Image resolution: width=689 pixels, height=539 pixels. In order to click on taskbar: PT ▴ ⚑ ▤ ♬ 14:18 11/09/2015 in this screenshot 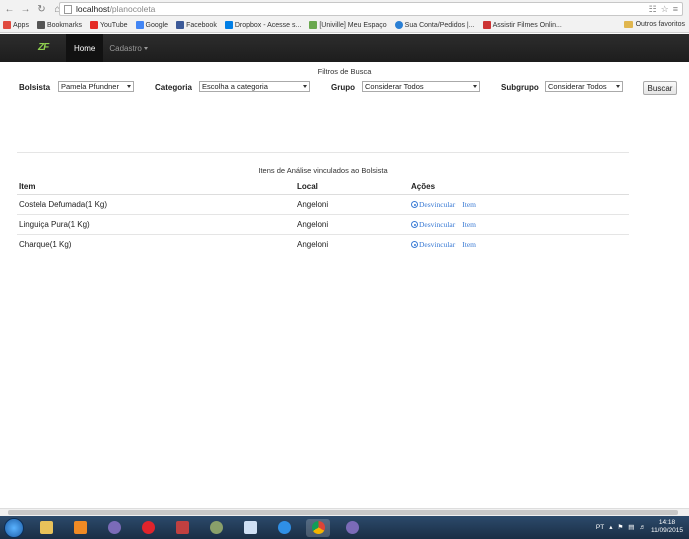, I will do `click(344, 527)`.